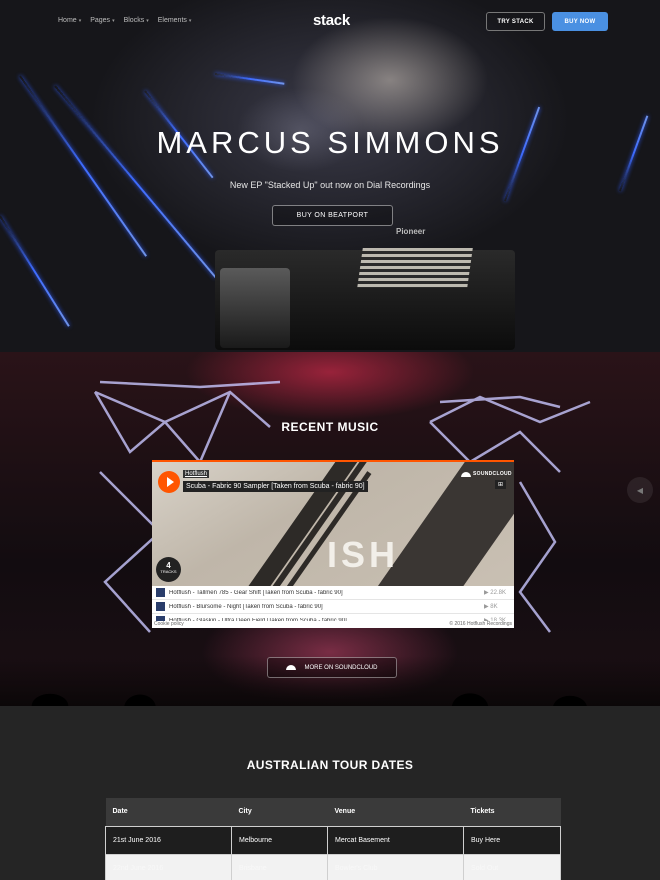  I want to click on column-header: Venue, so click(395, 812).